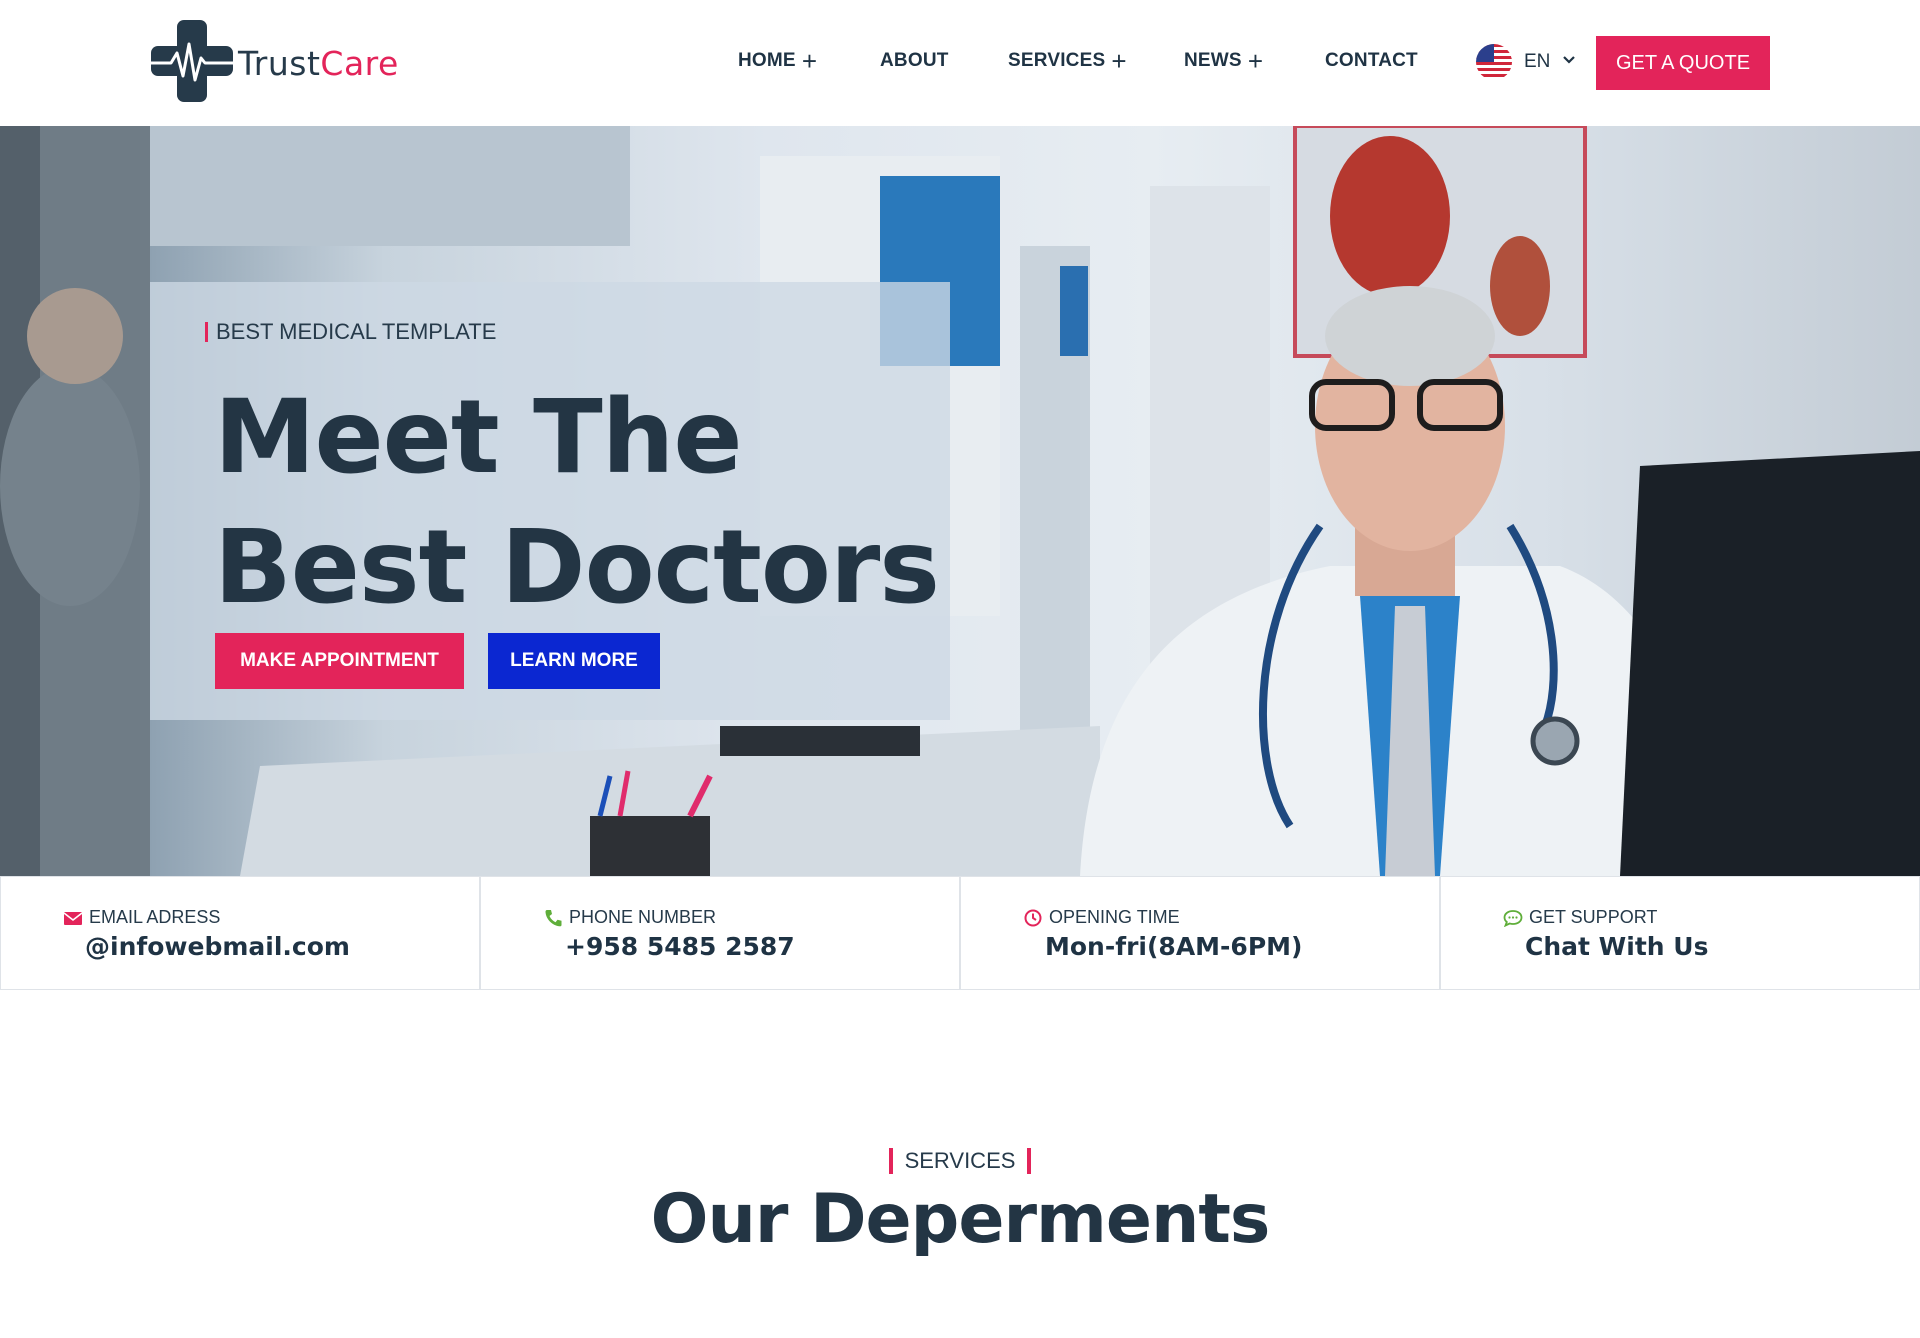 The width and height of the screenshot is (1920, 1338). Describe the element at coordinates (1494, 62) in the screenshot. I see `us-flag-icon` at that location.